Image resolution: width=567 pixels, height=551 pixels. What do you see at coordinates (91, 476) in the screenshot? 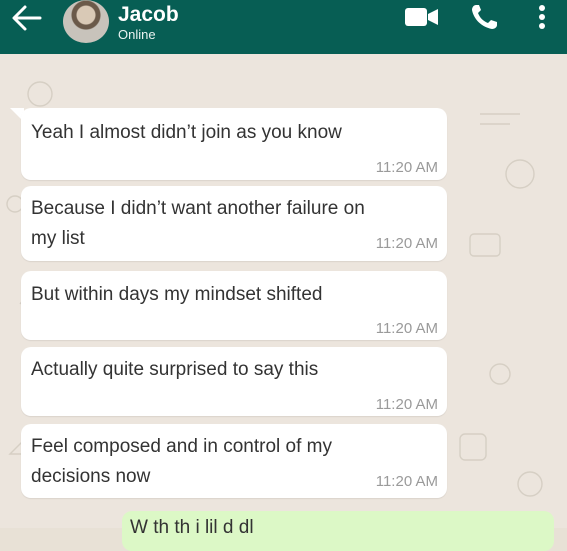
I see `message-text: decisions now` at bounding box center [91, 476].